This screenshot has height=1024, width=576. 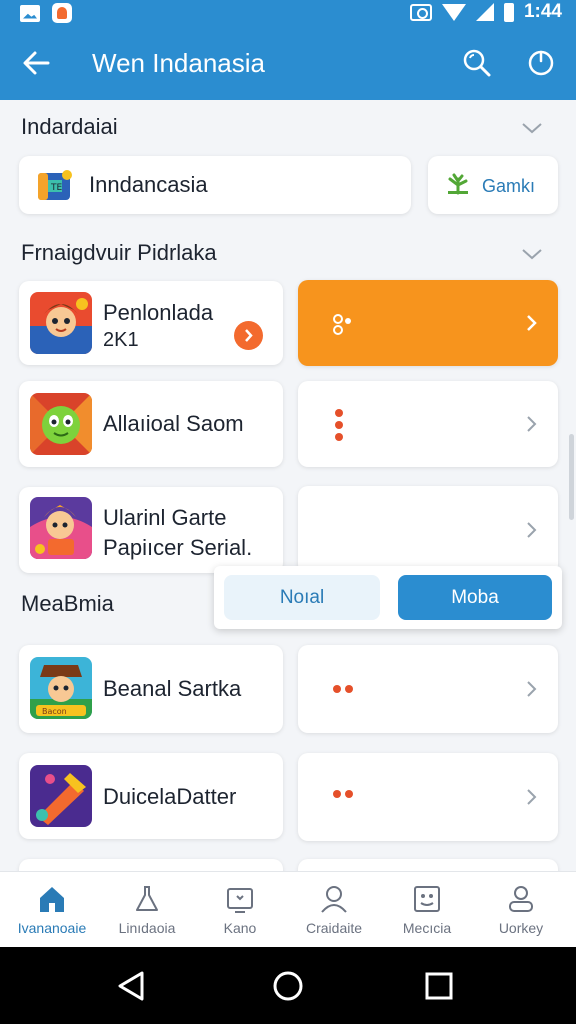 I want to click on game-thumbnail-icon: Bacon, so click(x=61, y=688).